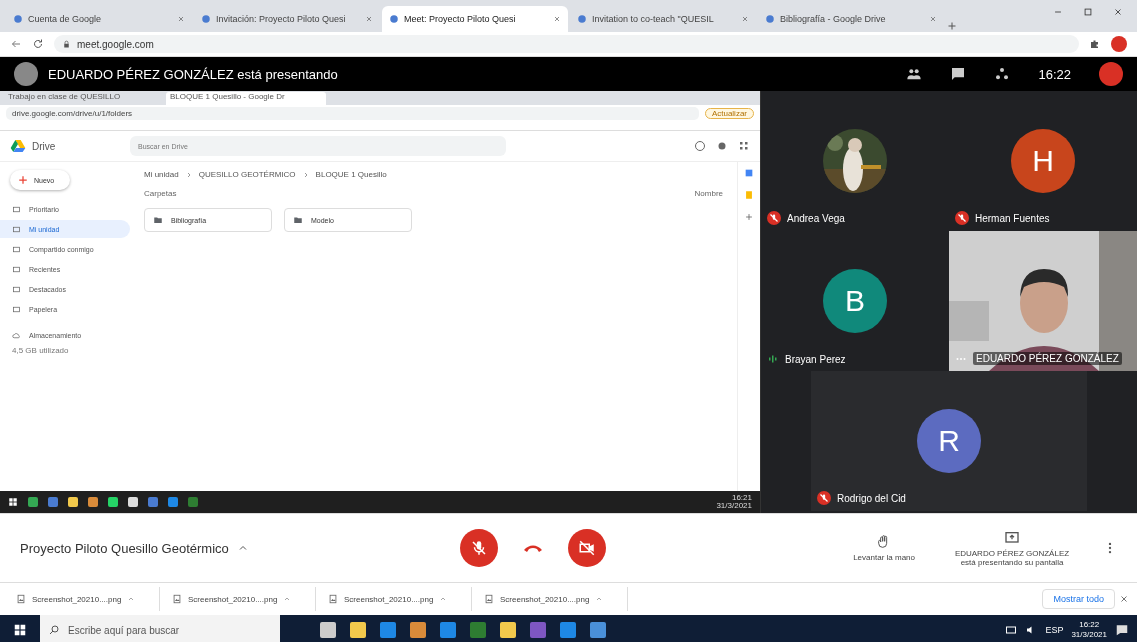  What do you see at coordinates (914, 74) in the screenshot?
I see `people-icon` at bounding box center [914, 74].